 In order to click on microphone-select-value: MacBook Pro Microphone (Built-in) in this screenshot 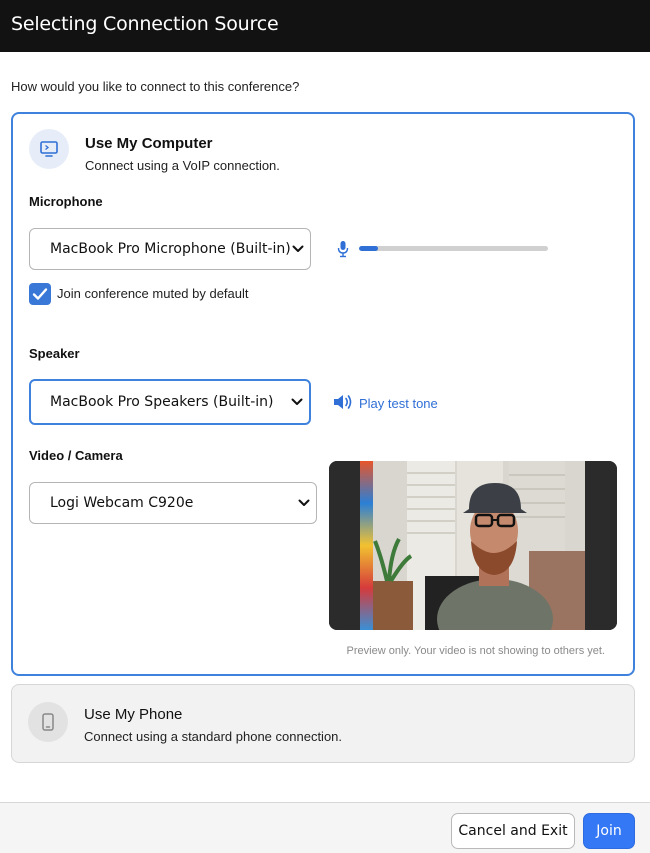, I will do `click(170, 249)`.